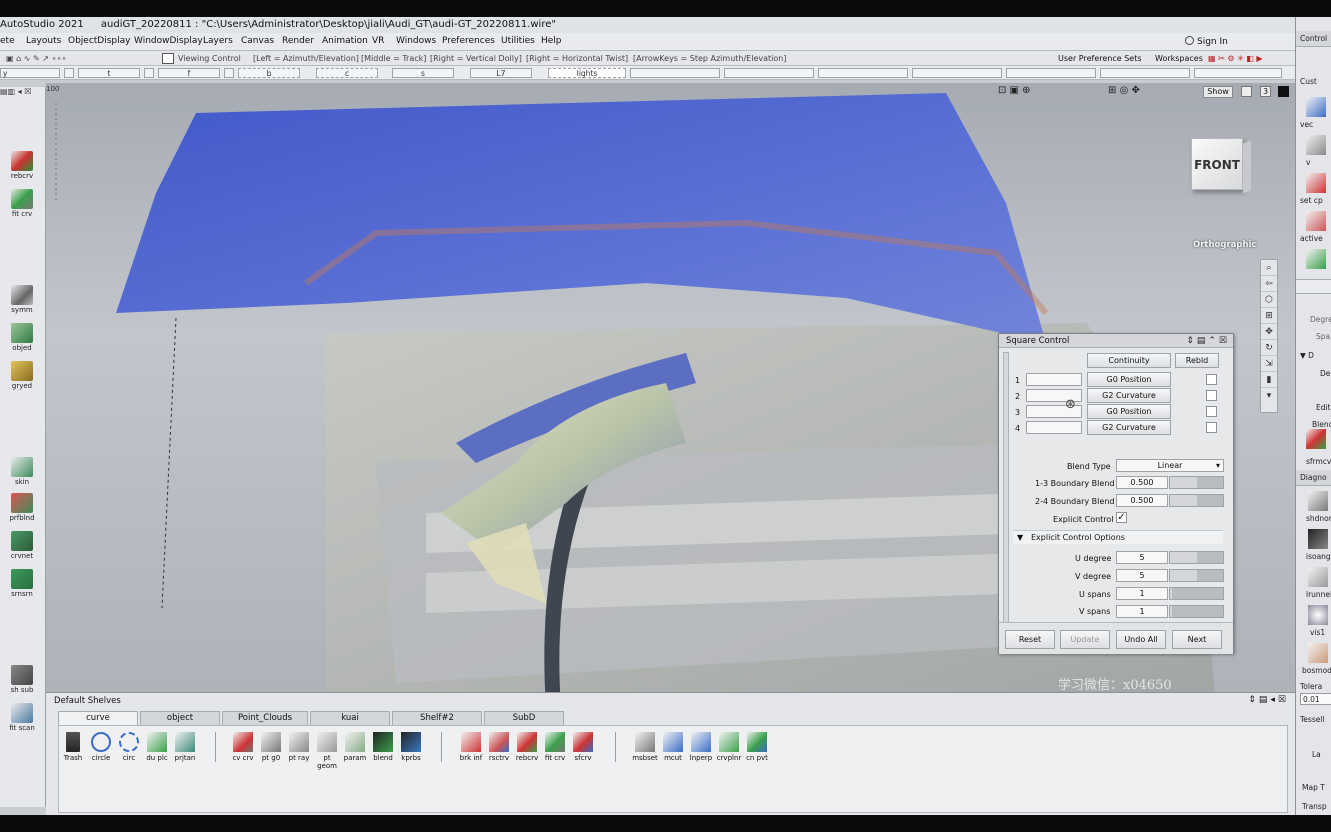 This screenshot has height=832, width=1331. Describe the element at coordinates (1196, 593) in the screenshot. I see `u-spans-slider` at that location.